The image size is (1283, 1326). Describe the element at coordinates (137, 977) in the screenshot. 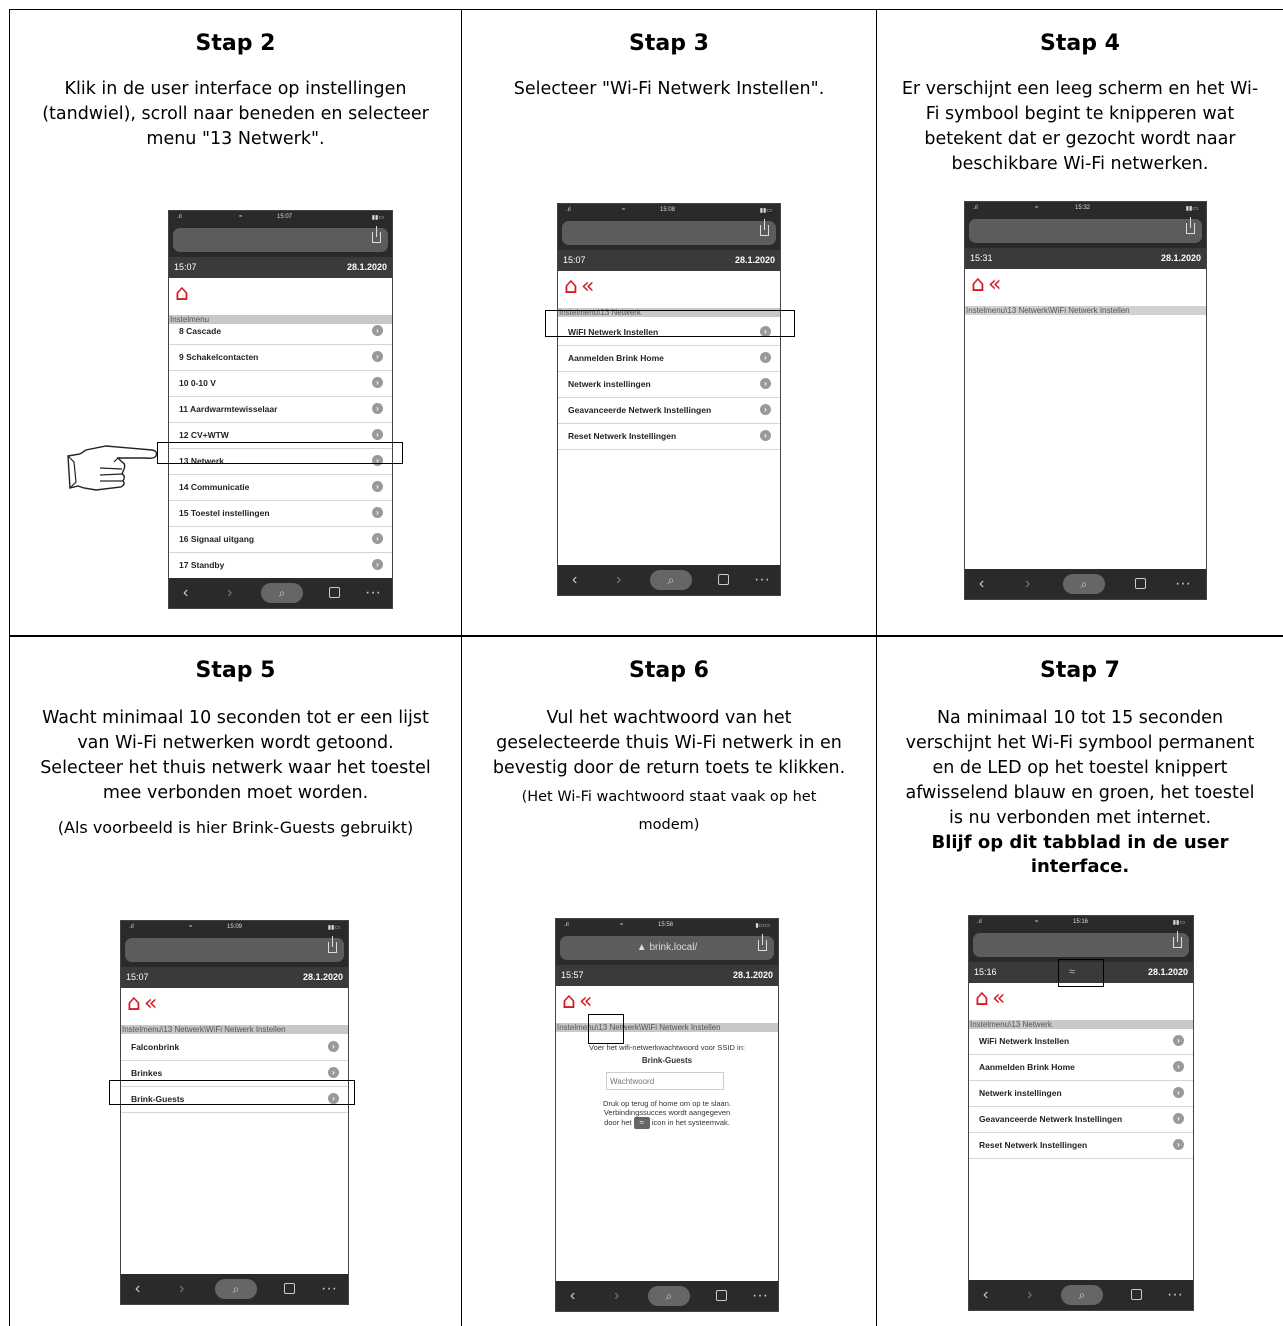

I see `header-time: 15:07` at that location.